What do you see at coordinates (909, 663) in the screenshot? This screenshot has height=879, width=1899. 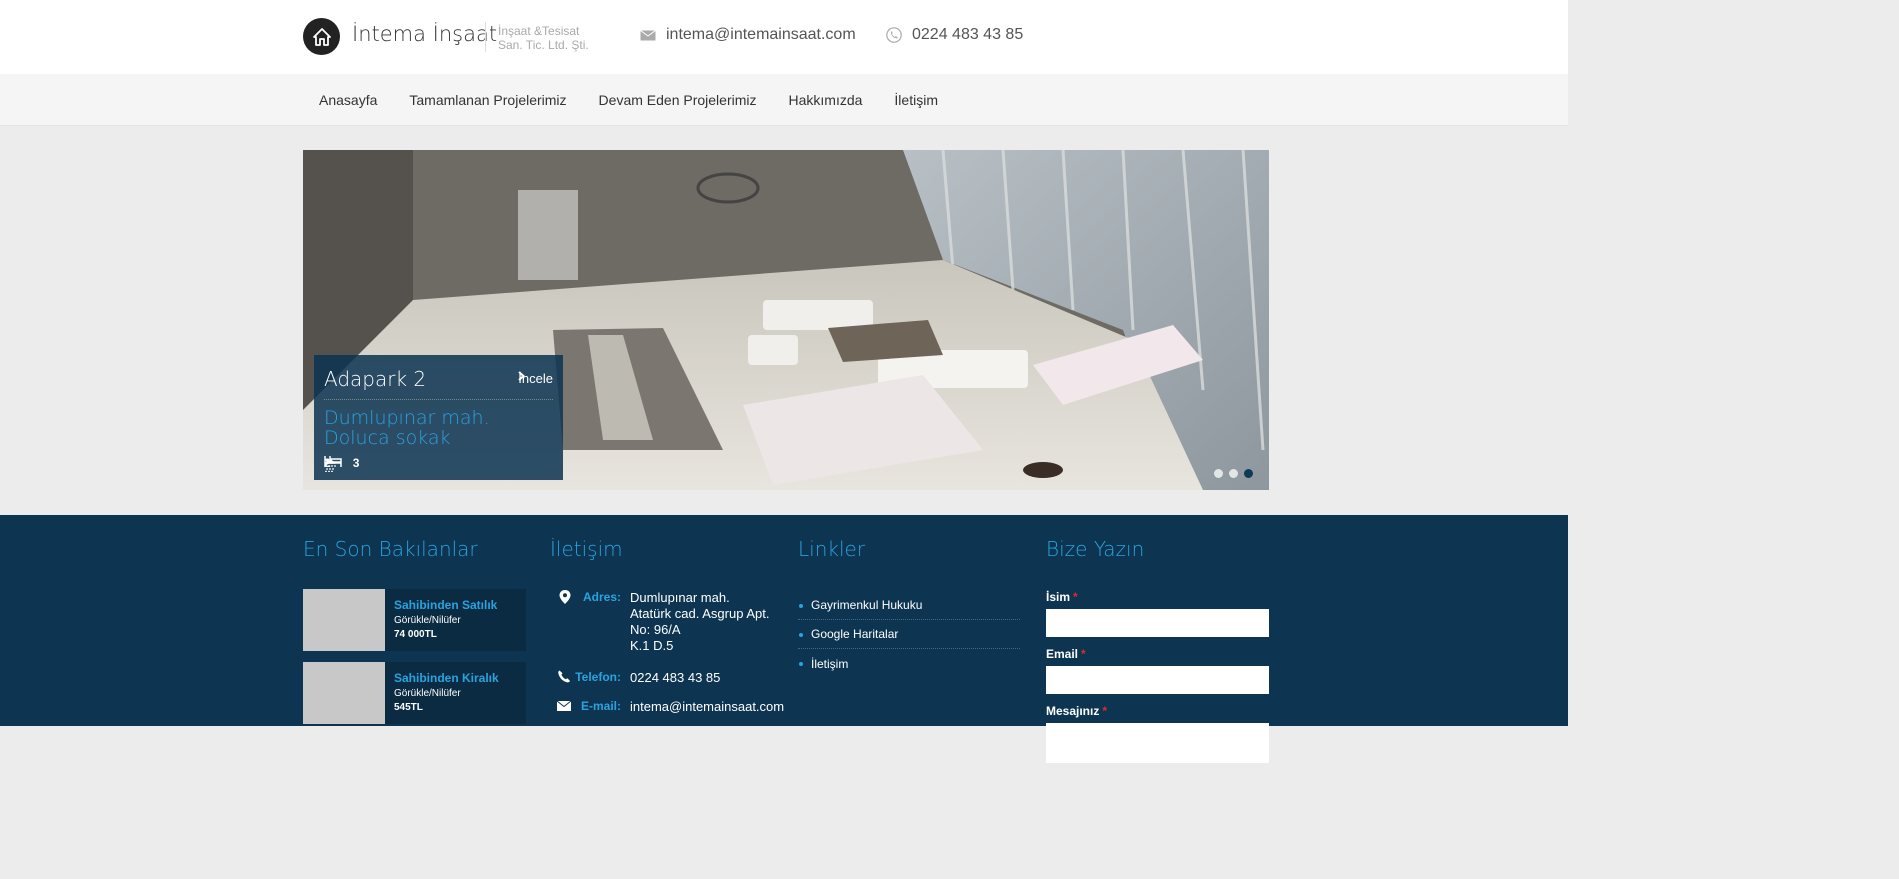 I see `link-iletisim: İletişim` at bounding box center [909, 663].